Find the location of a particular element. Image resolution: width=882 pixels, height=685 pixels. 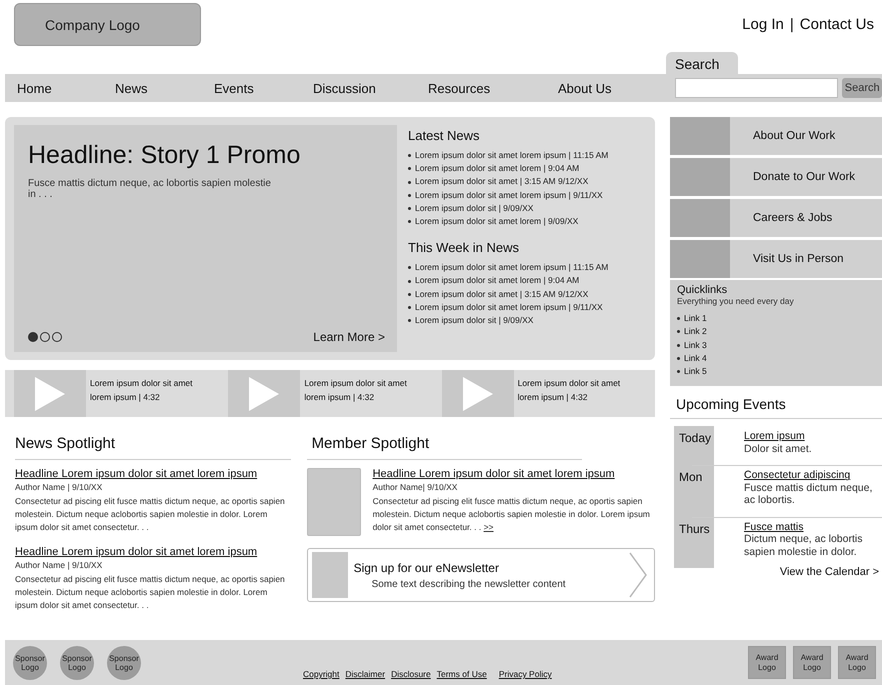

read-more-link: >> is located at coordinates (489, 527).